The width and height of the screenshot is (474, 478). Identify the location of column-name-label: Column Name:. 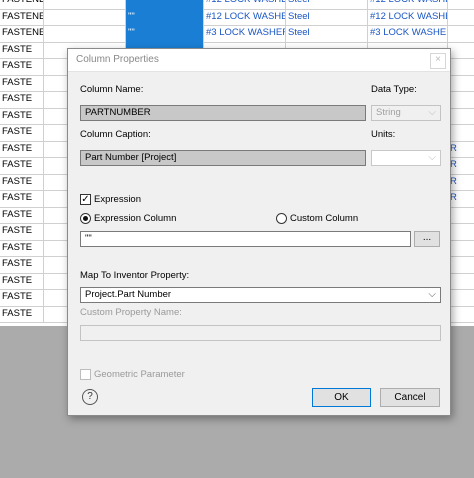
(112, 89).